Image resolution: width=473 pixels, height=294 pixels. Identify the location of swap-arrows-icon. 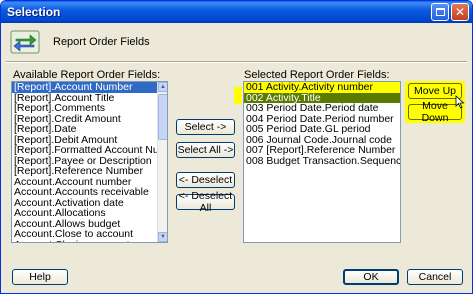
(25, 42).